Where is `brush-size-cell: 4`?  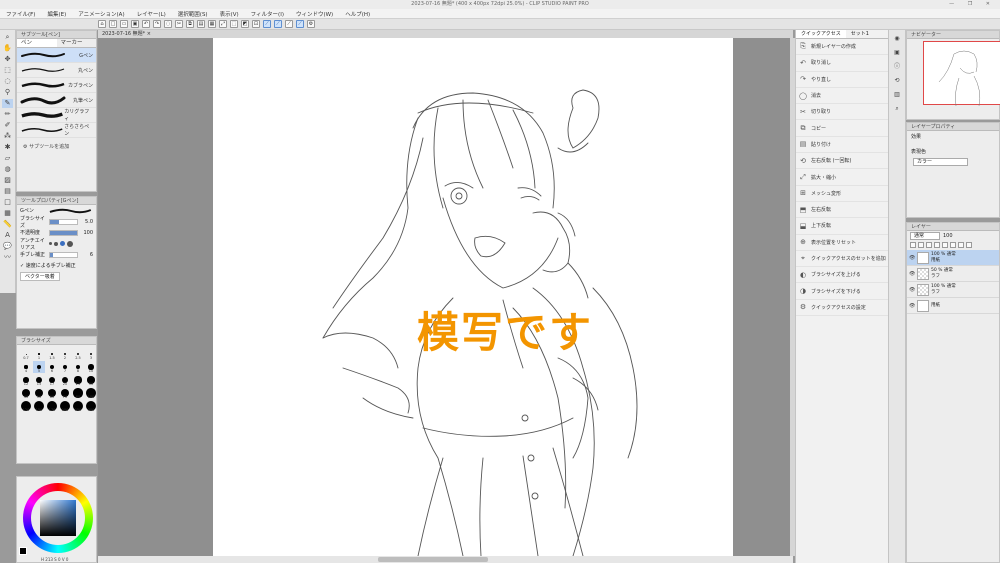
brush-size-cell: 4 is located at coordinates (26, 367).